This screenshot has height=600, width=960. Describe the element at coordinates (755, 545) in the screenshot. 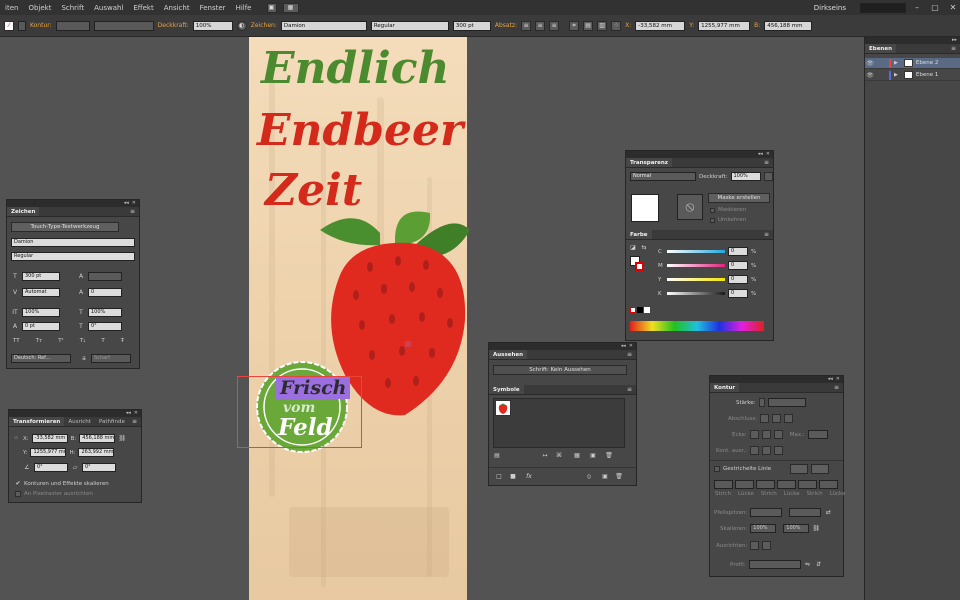

I see `arrow-extend-button` at that location.